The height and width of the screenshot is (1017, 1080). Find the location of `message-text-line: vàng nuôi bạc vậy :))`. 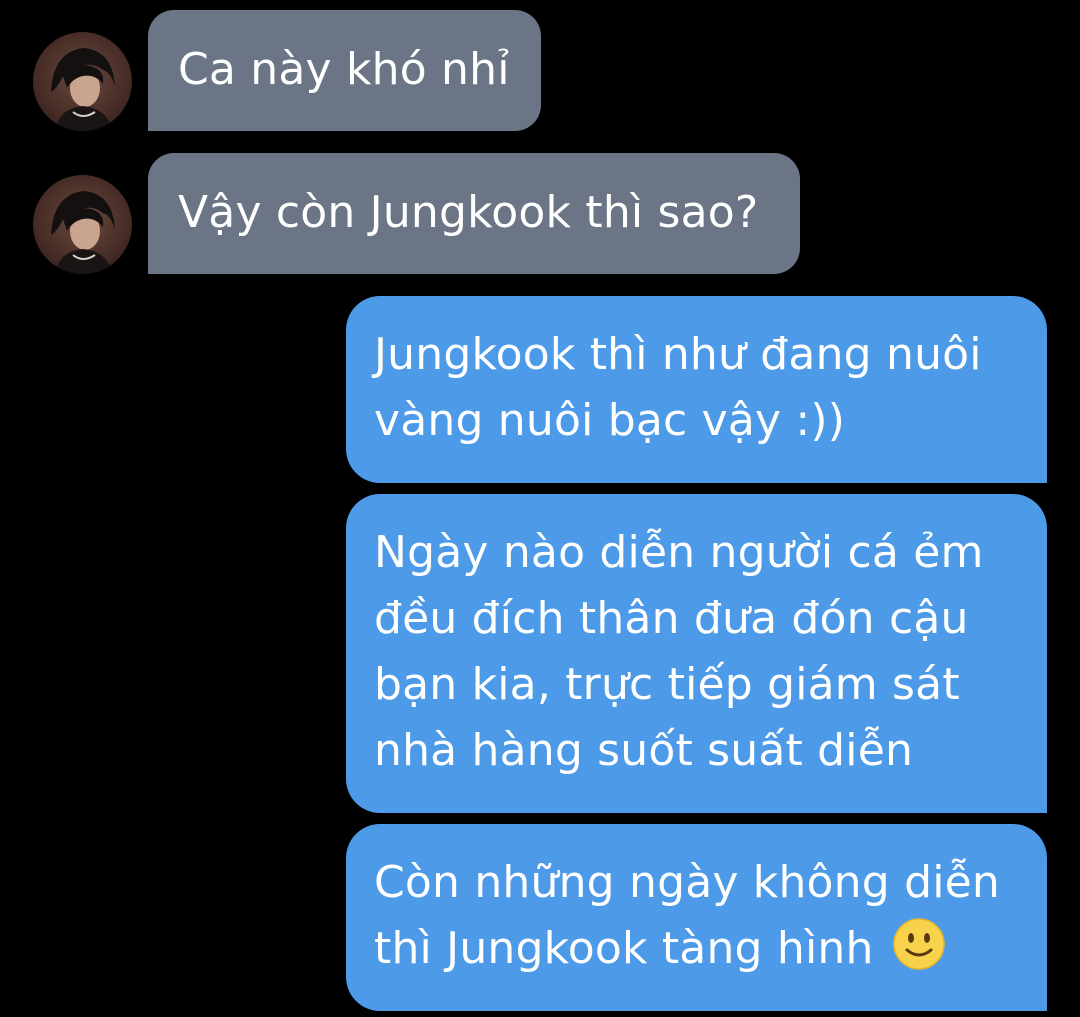

message-text-line: vàng nuôi bạc vậy :)) is located at coordinates (610, 420).